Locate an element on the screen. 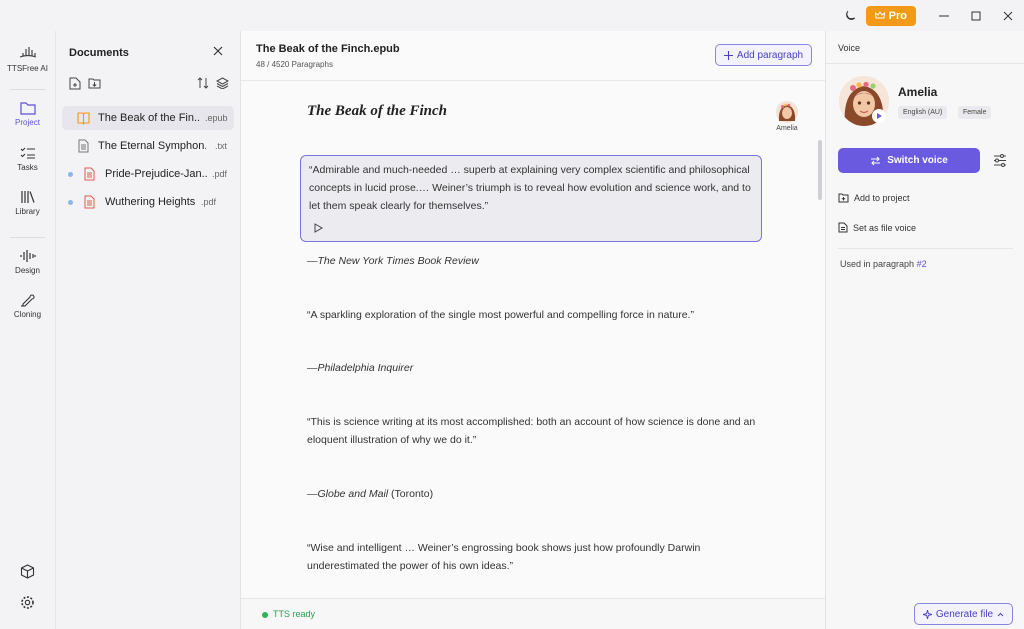  paragraph-text: —Globe and Mail is located at coordinates (348, 494).